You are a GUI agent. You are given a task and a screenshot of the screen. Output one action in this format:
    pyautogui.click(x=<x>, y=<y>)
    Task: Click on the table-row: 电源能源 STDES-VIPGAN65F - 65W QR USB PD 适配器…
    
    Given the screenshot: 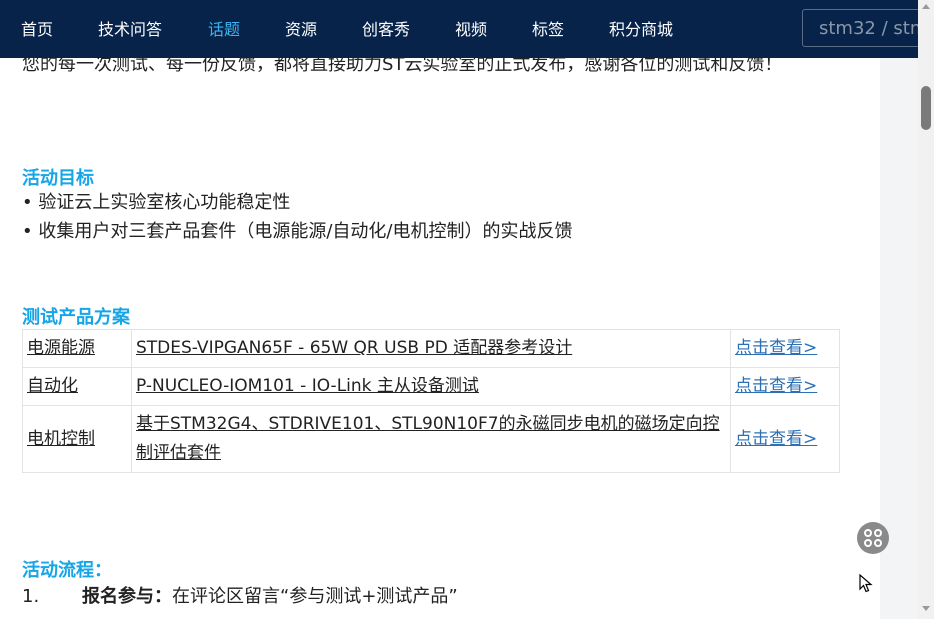 What is the action you would take?
    pyautogui.click(x=431, y=348)
    